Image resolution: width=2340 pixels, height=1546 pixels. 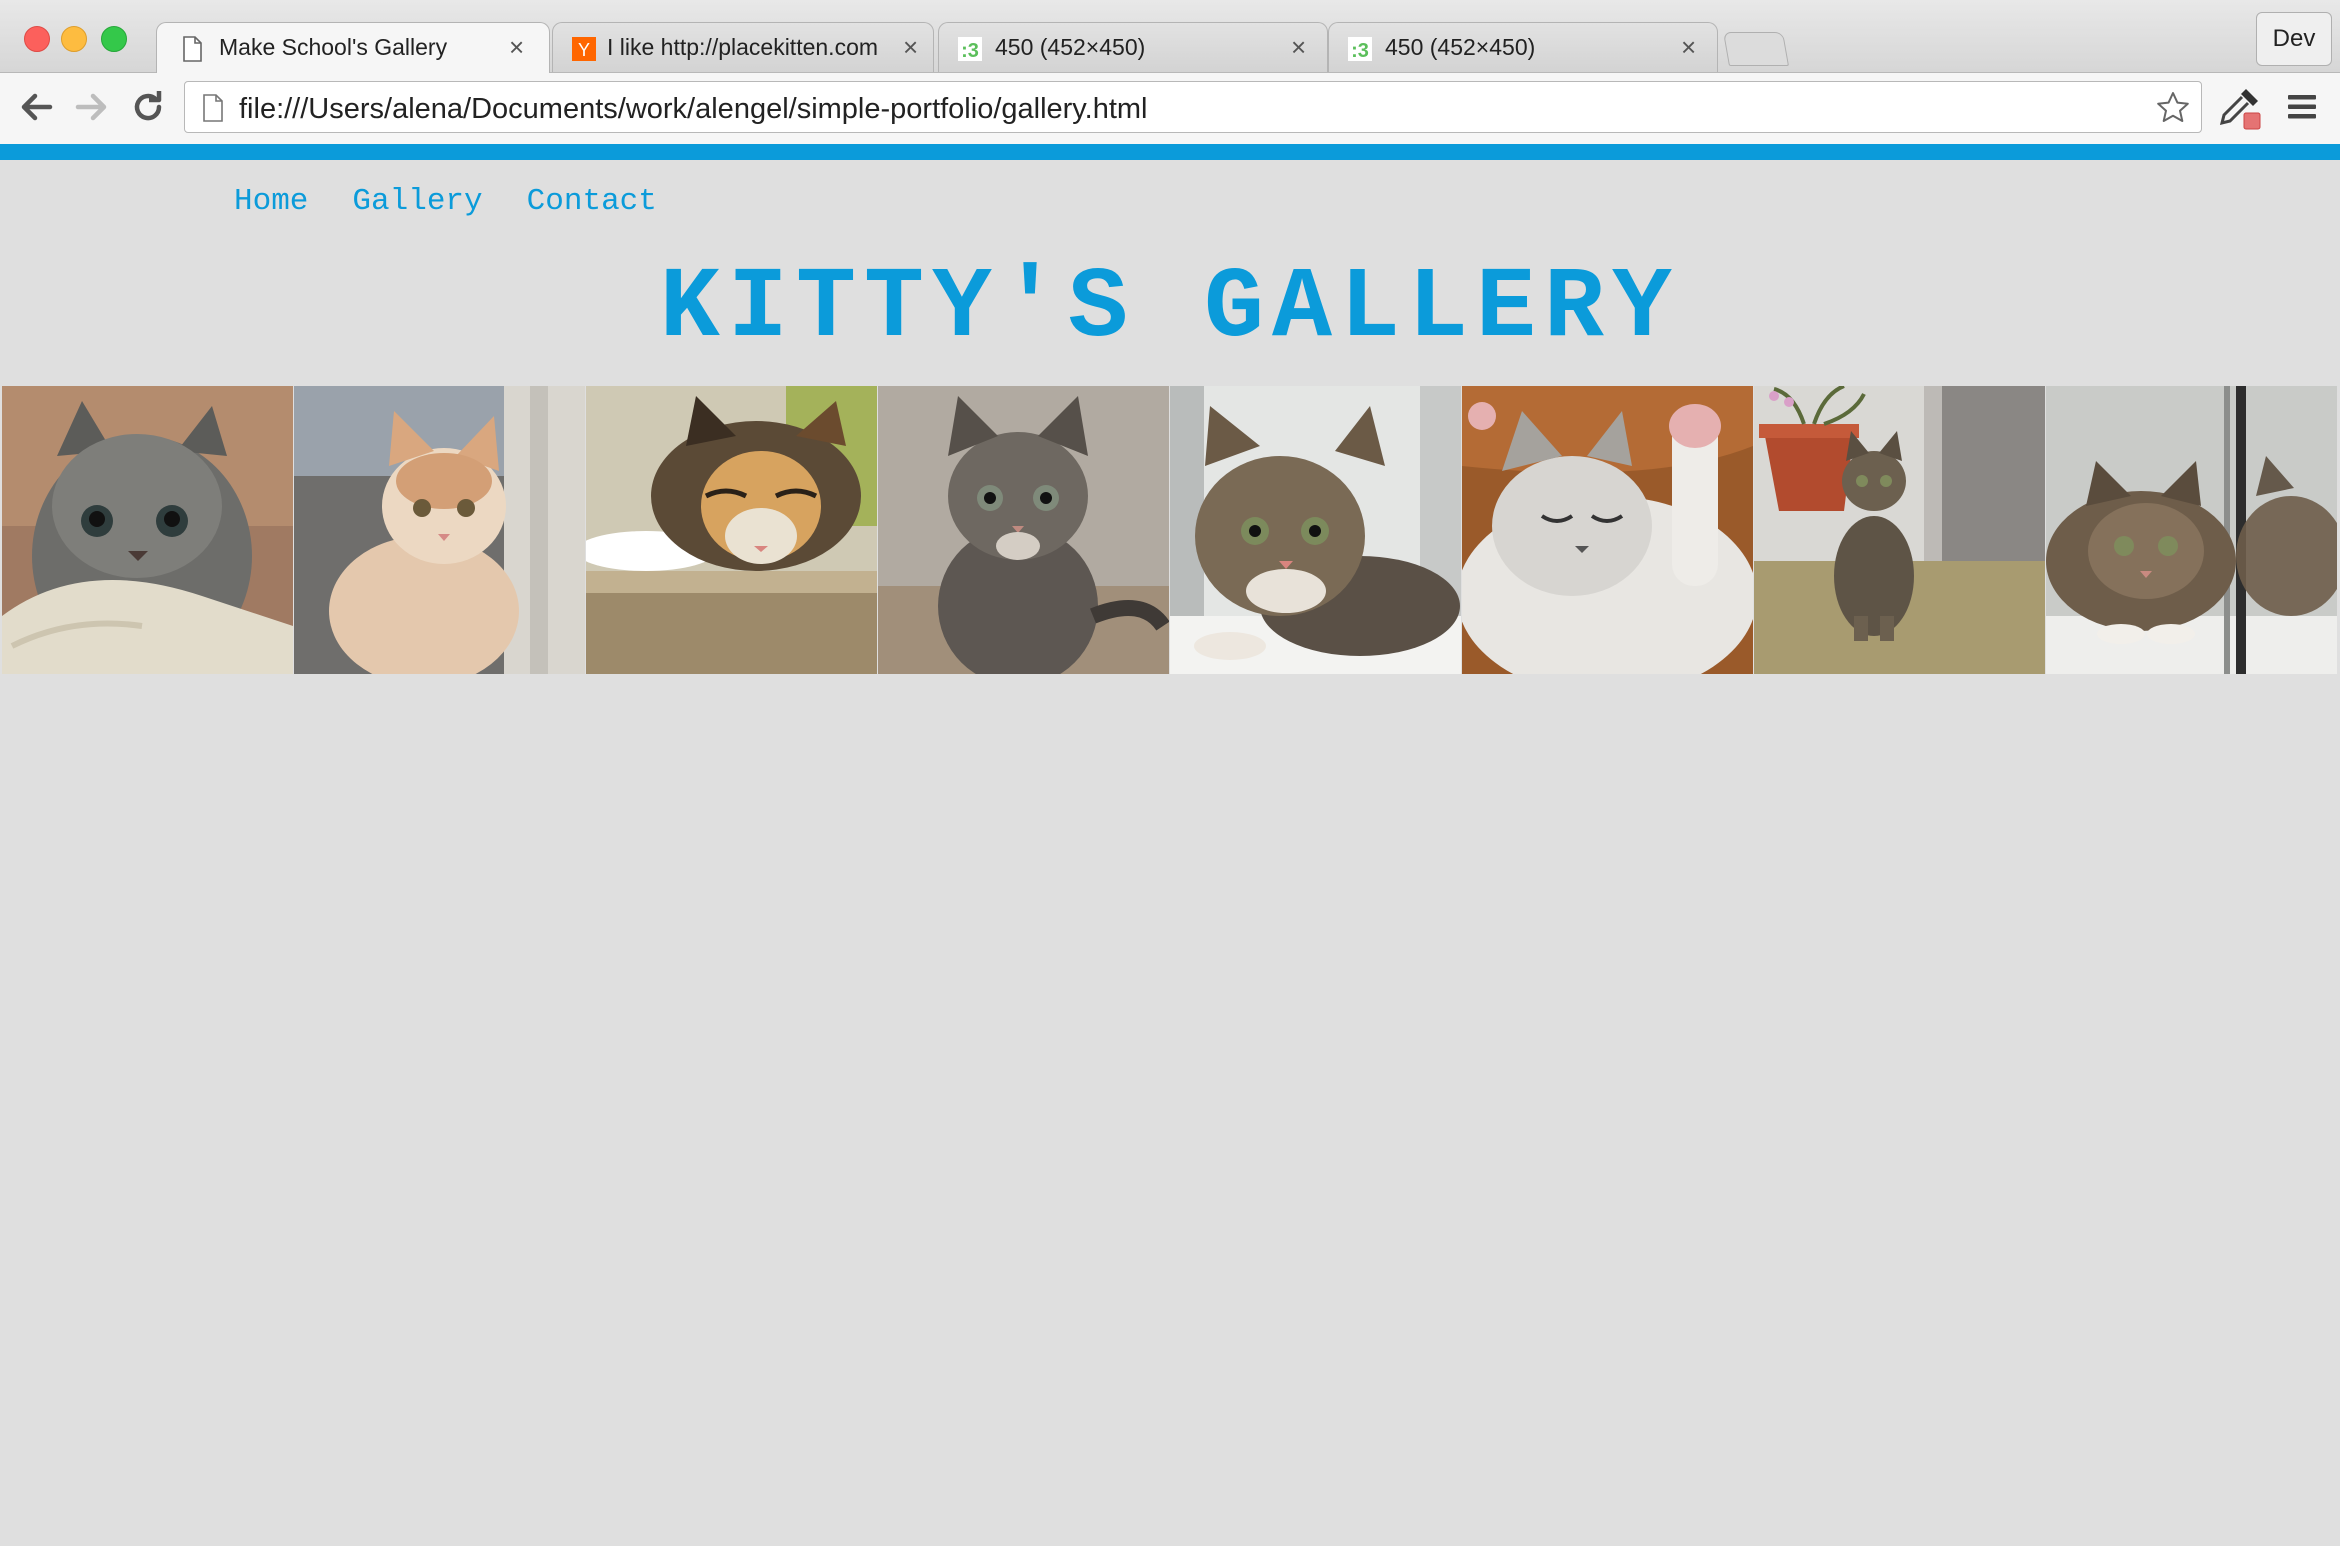 I want to click on nav-link-contact: Contact, so click(x=592, y=201).